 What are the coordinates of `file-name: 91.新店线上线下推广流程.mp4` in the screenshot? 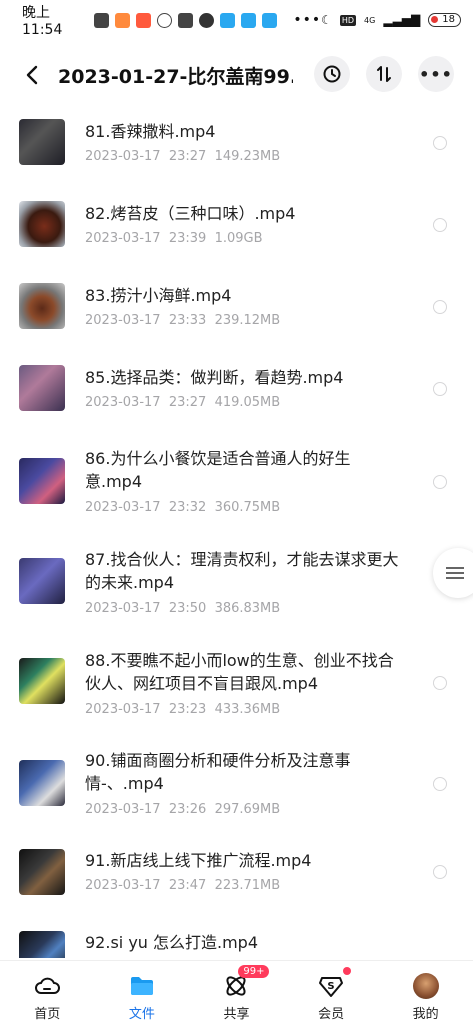 It's located at (198, 860).